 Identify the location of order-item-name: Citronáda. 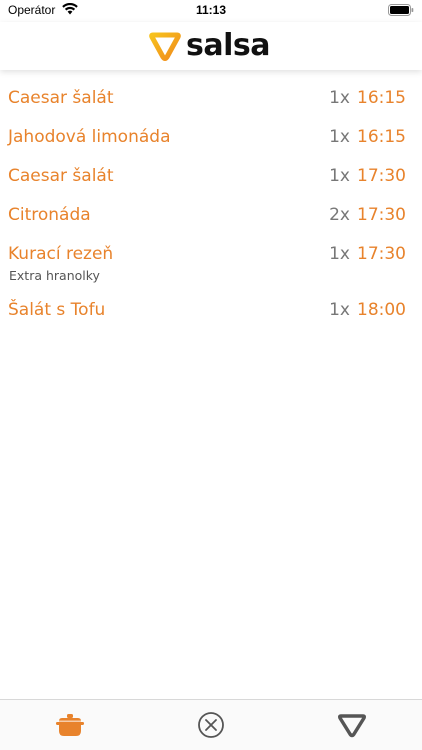
(49, 215).